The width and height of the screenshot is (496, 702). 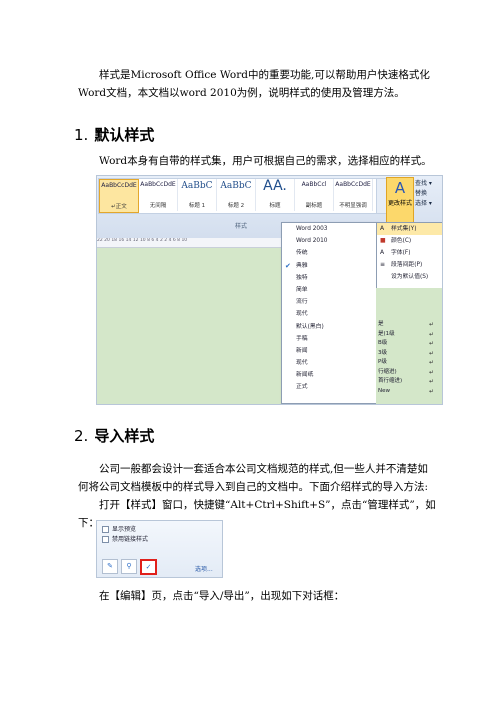 I want to click on style-set-item: A 样式集(Y), so click(x=409, y=229).